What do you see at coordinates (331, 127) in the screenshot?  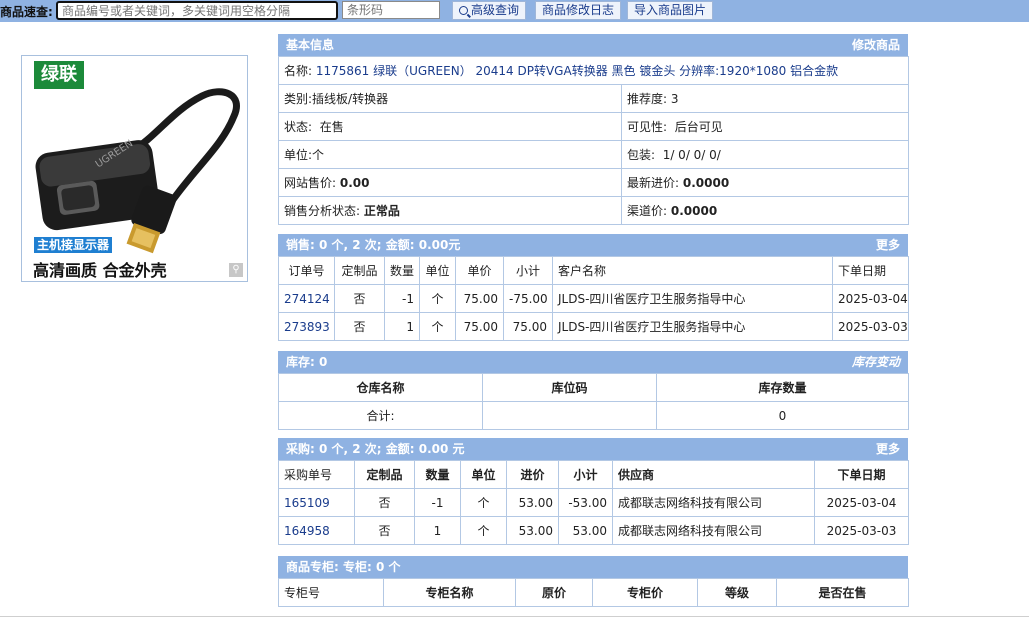 I see `status-value: 在售` at bounding box center [331, 127].